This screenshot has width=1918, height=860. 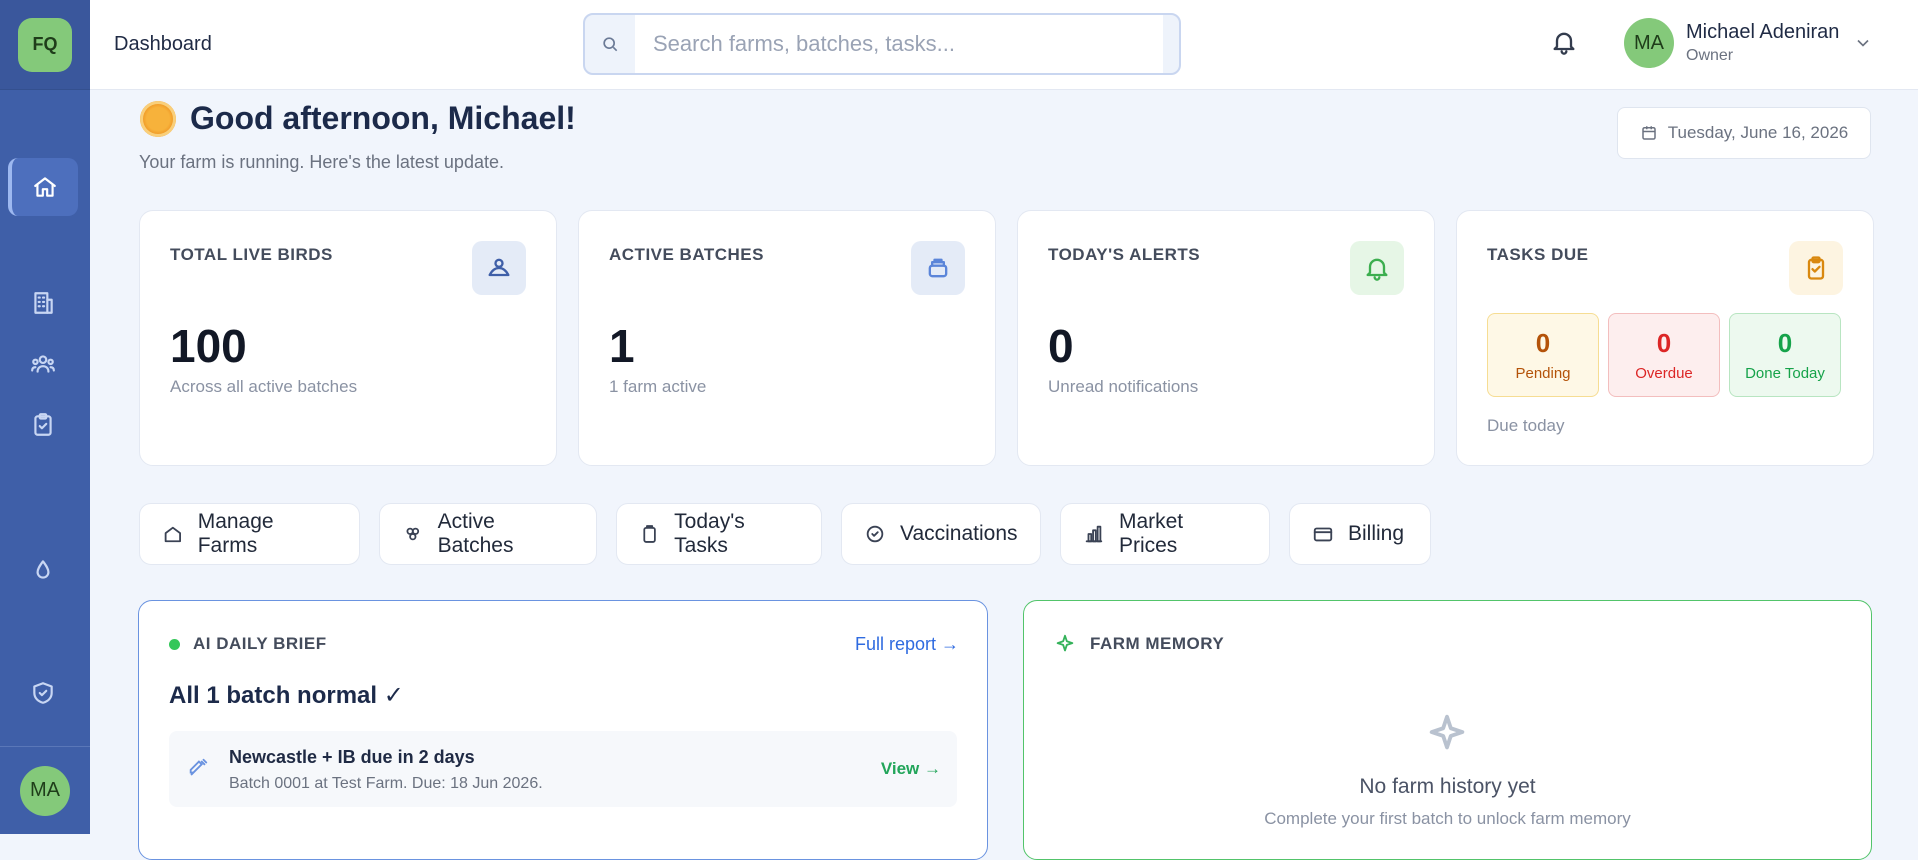 I want to click on user-role: Owner, so click(x=1710, y=55).